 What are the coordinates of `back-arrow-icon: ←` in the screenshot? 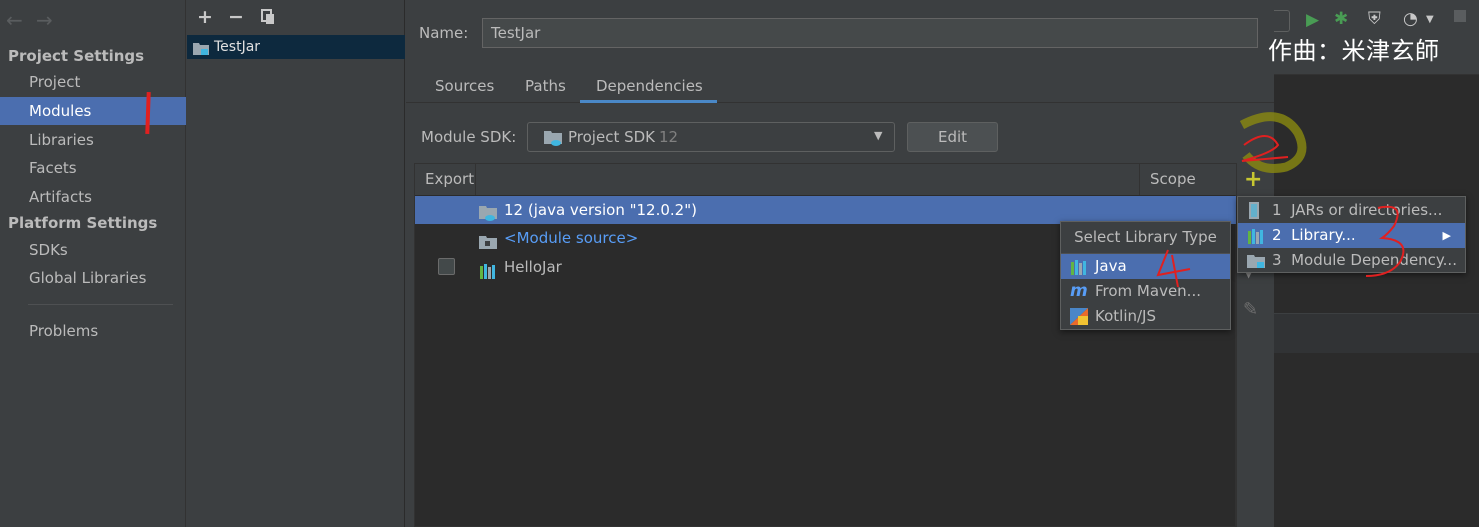 It's located at (14, 20).